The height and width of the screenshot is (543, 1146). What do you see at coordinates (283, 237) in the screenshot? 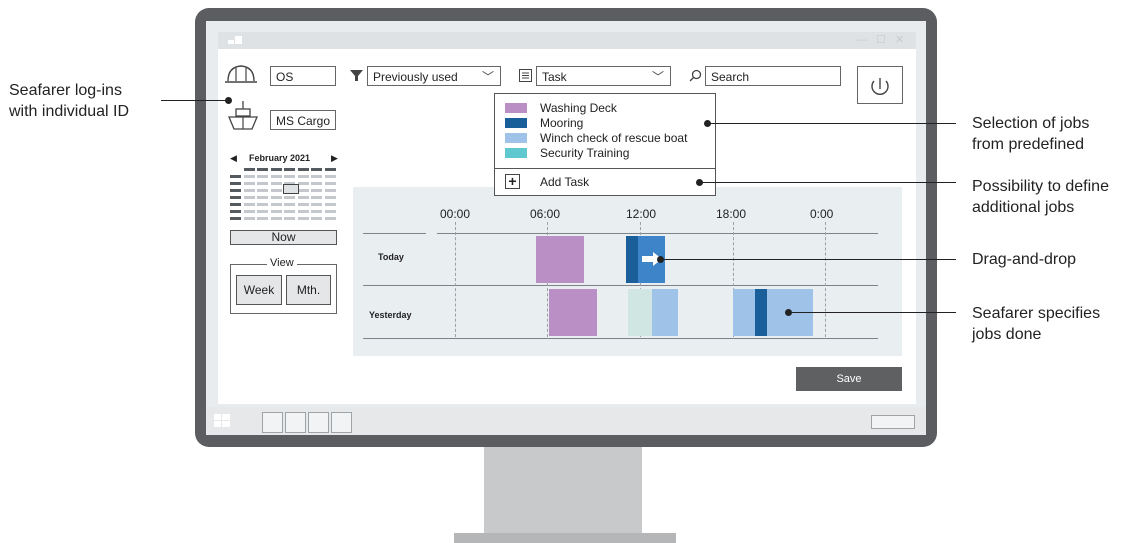
I see `now-button: Now` at bounding box center [283, 237].